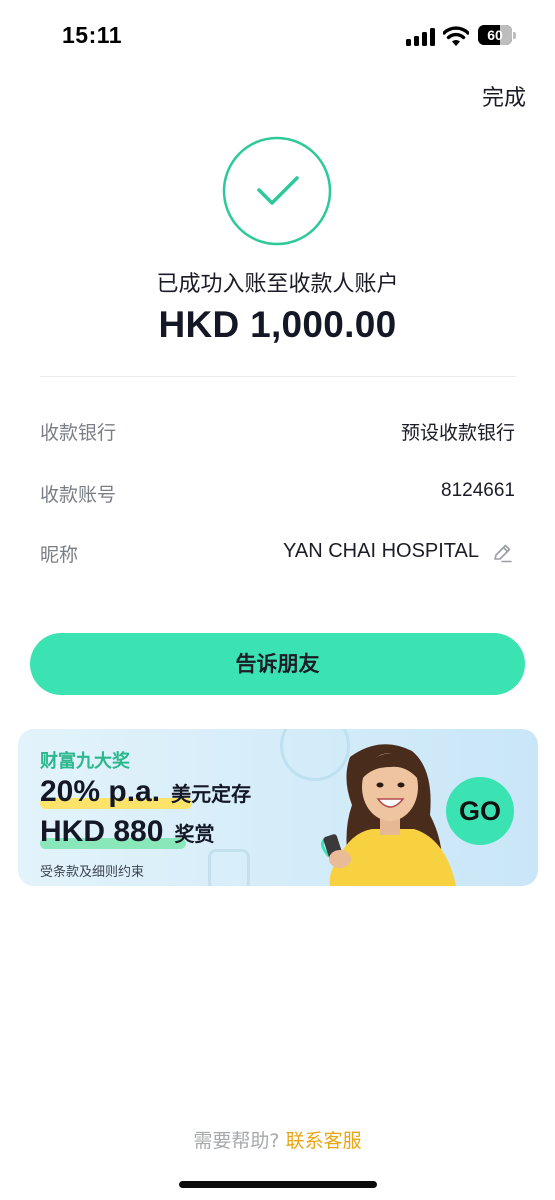 Image resolution: width=555 pixels, height=1200 pixels. I want to click on bank-value: 预设收款银行, so click(457, 433).